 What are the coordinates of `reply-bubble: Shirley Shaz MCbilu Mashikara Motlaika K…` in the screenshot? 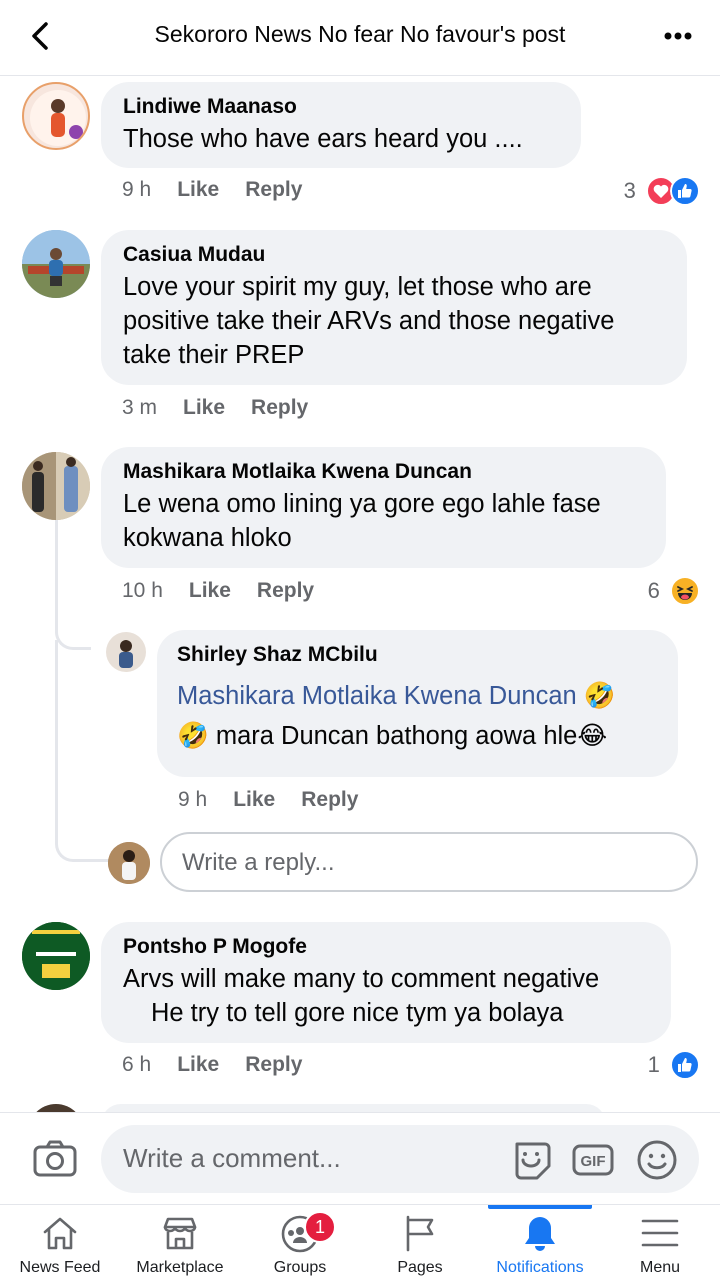 It's located at (417, 703).